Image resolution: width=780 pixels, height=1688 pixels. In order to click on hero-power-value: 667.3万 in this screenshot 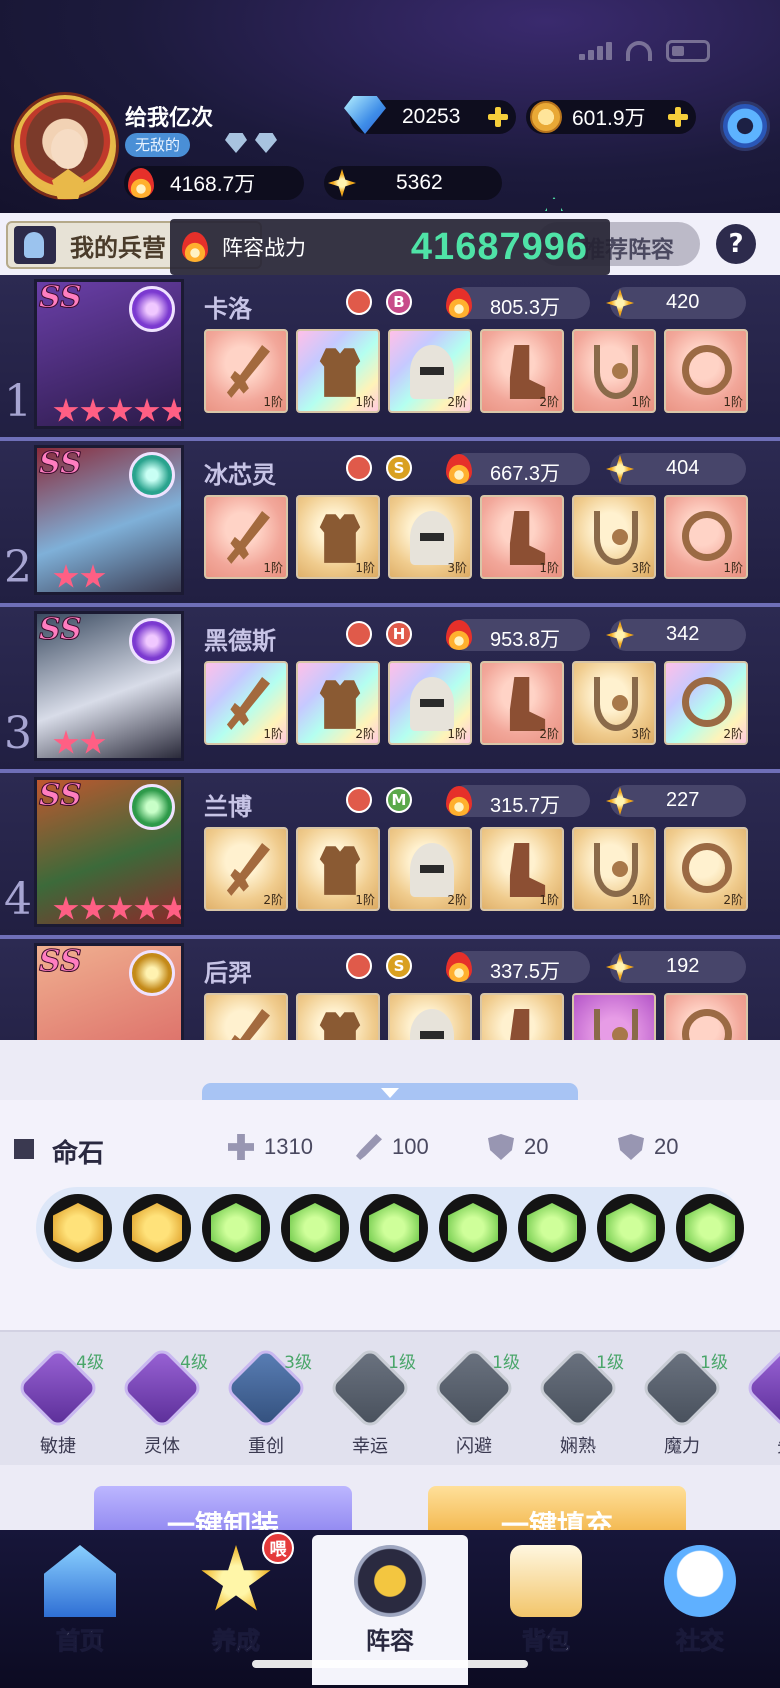, I will do `click(525, 474)`.